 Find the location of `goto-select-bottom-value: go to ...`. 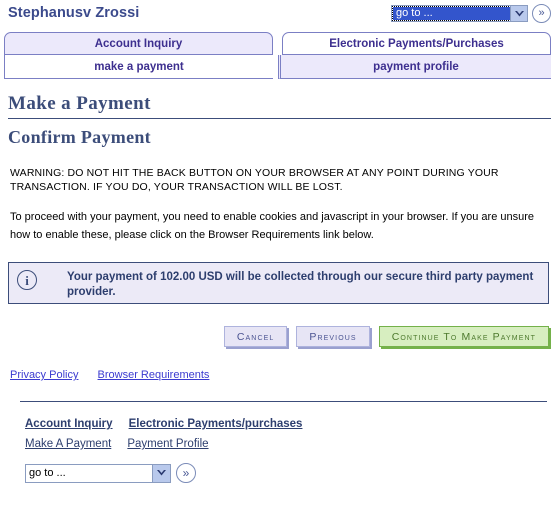

goto-select-bottom-value: go to ... is located at coordinates (47, 472).